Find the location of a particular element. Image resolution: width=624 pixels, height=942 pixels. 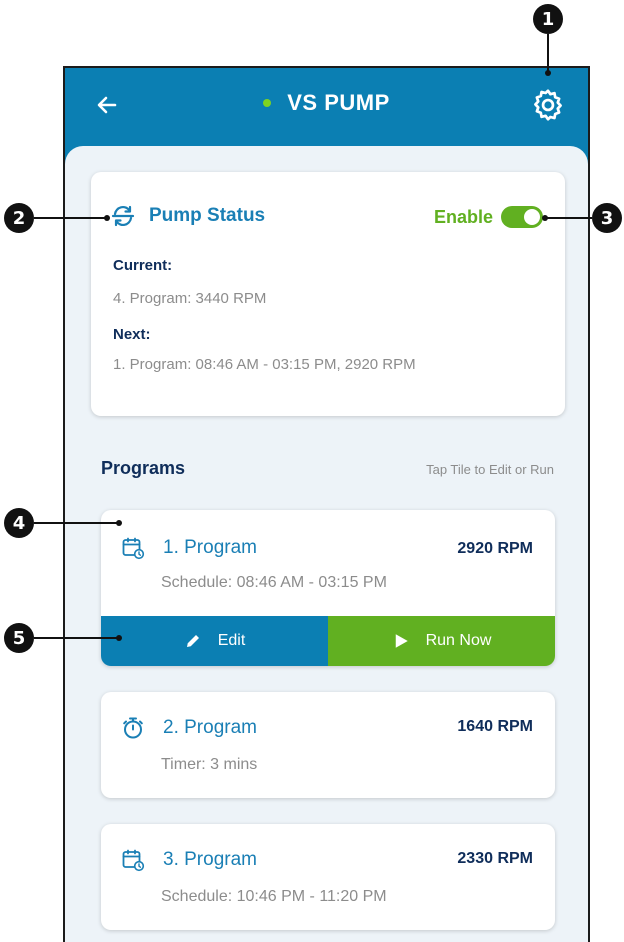

program-name: 2. Program is located at coordinates (210, 727).